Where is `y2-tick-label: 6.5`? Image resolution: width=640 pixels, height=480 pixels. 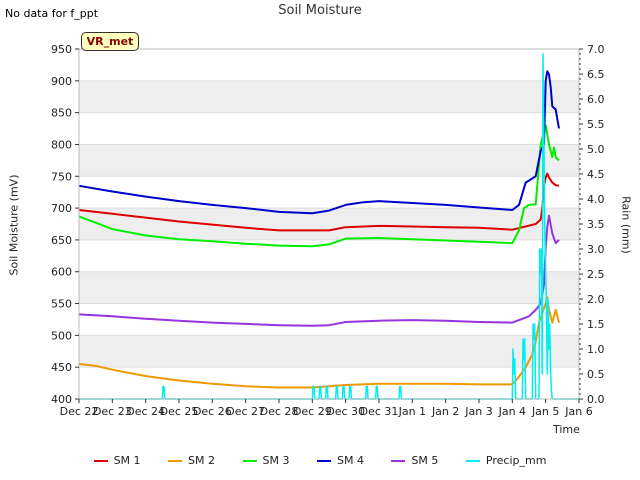
y2-tick-label: 6.5 is located at coordinates (596, 74).